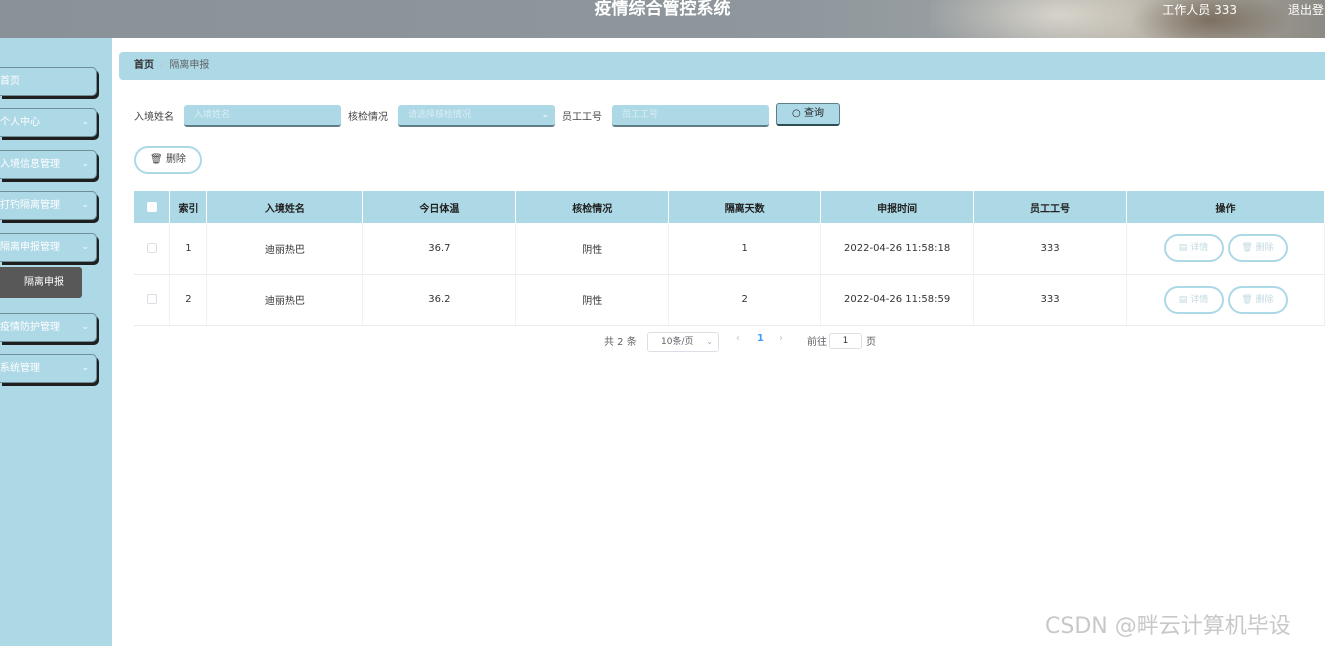 This screenshot has width=1325, height=646. Describe the element at coordinates (582, 117) in the screenshot. I see `staff-id-label: 员工工号` at that location.